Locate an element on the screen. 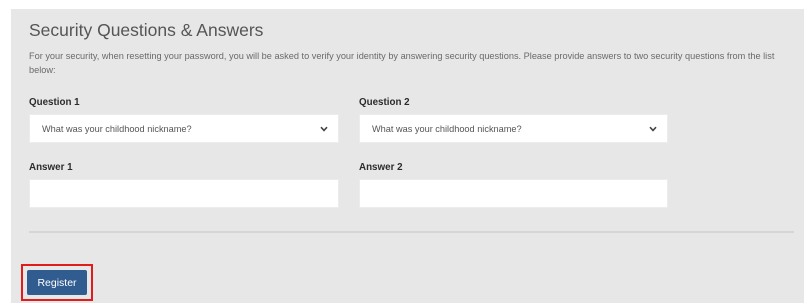  answer2-input is located at coordinates (513, 193).